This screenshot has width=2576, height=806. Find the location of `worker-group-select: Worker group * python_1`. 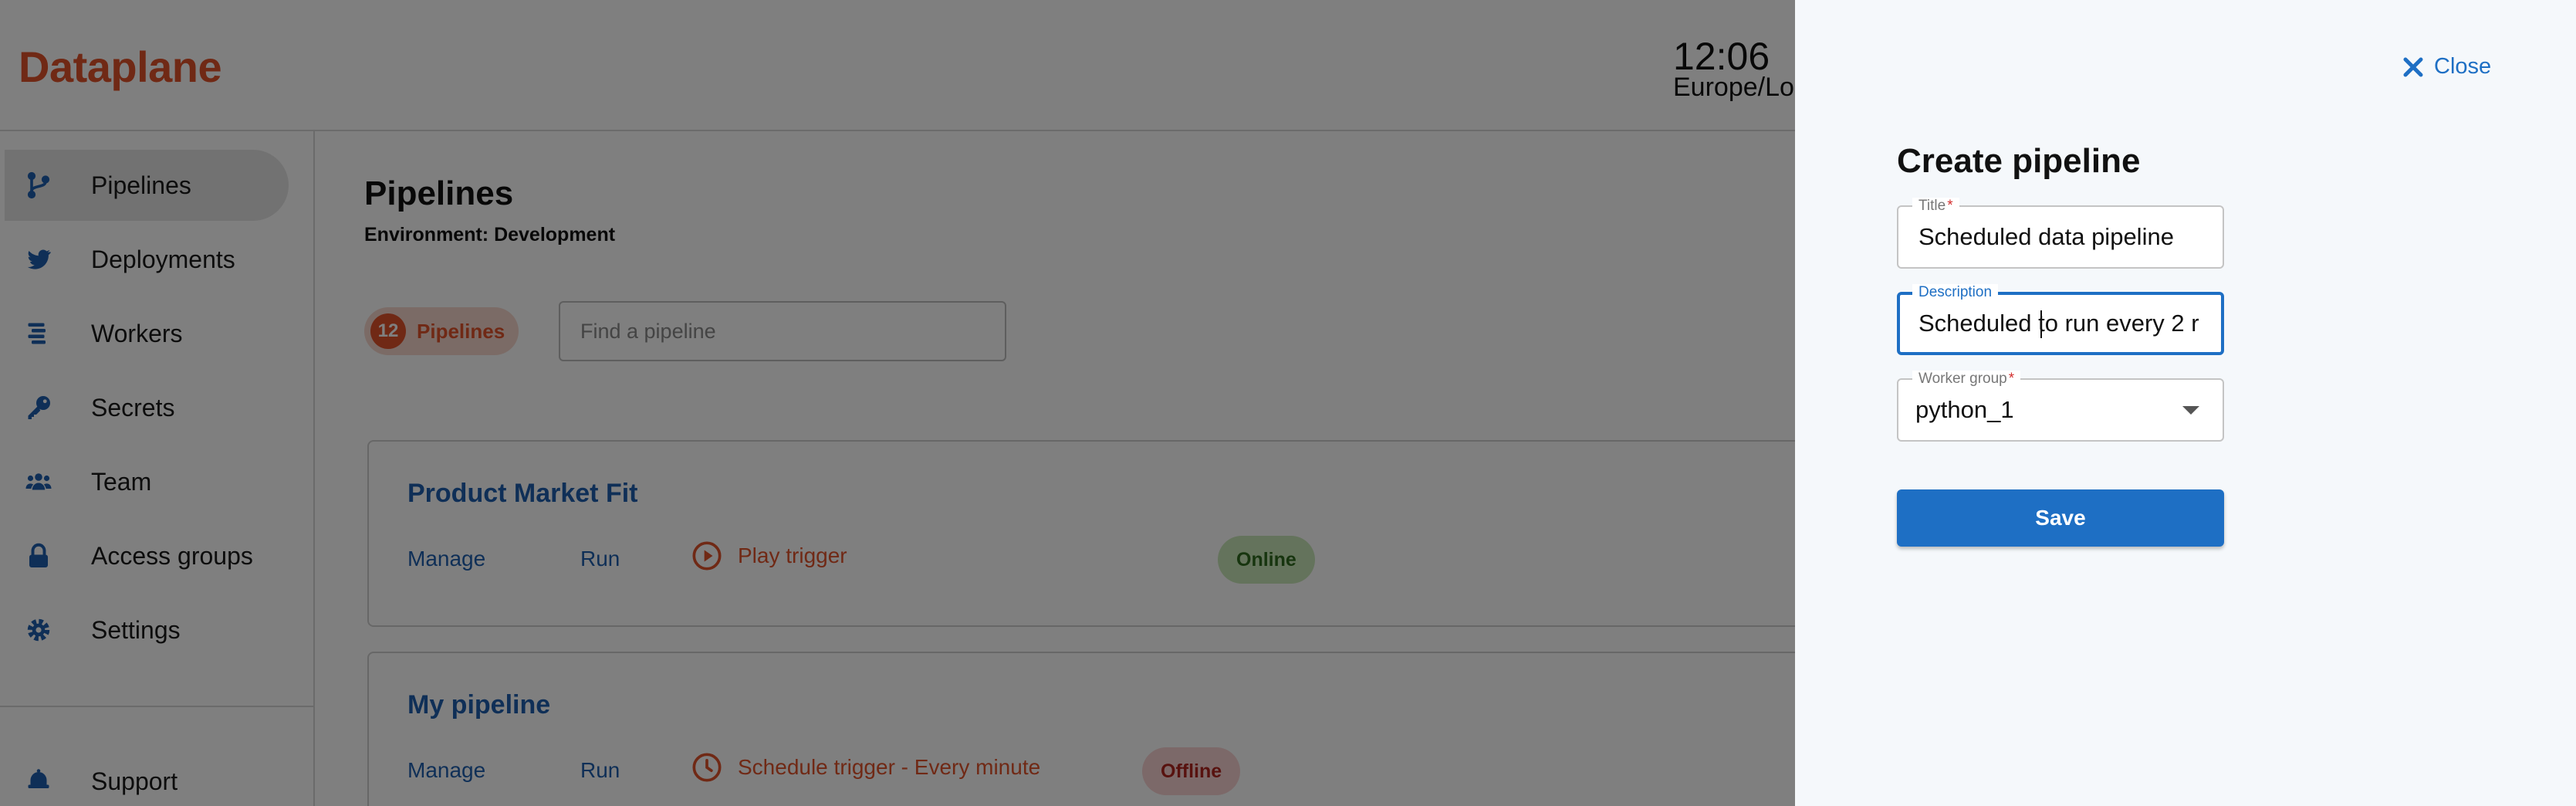

worker-group-select: Worker group * python_1 is located at coordinates (2060, 406).